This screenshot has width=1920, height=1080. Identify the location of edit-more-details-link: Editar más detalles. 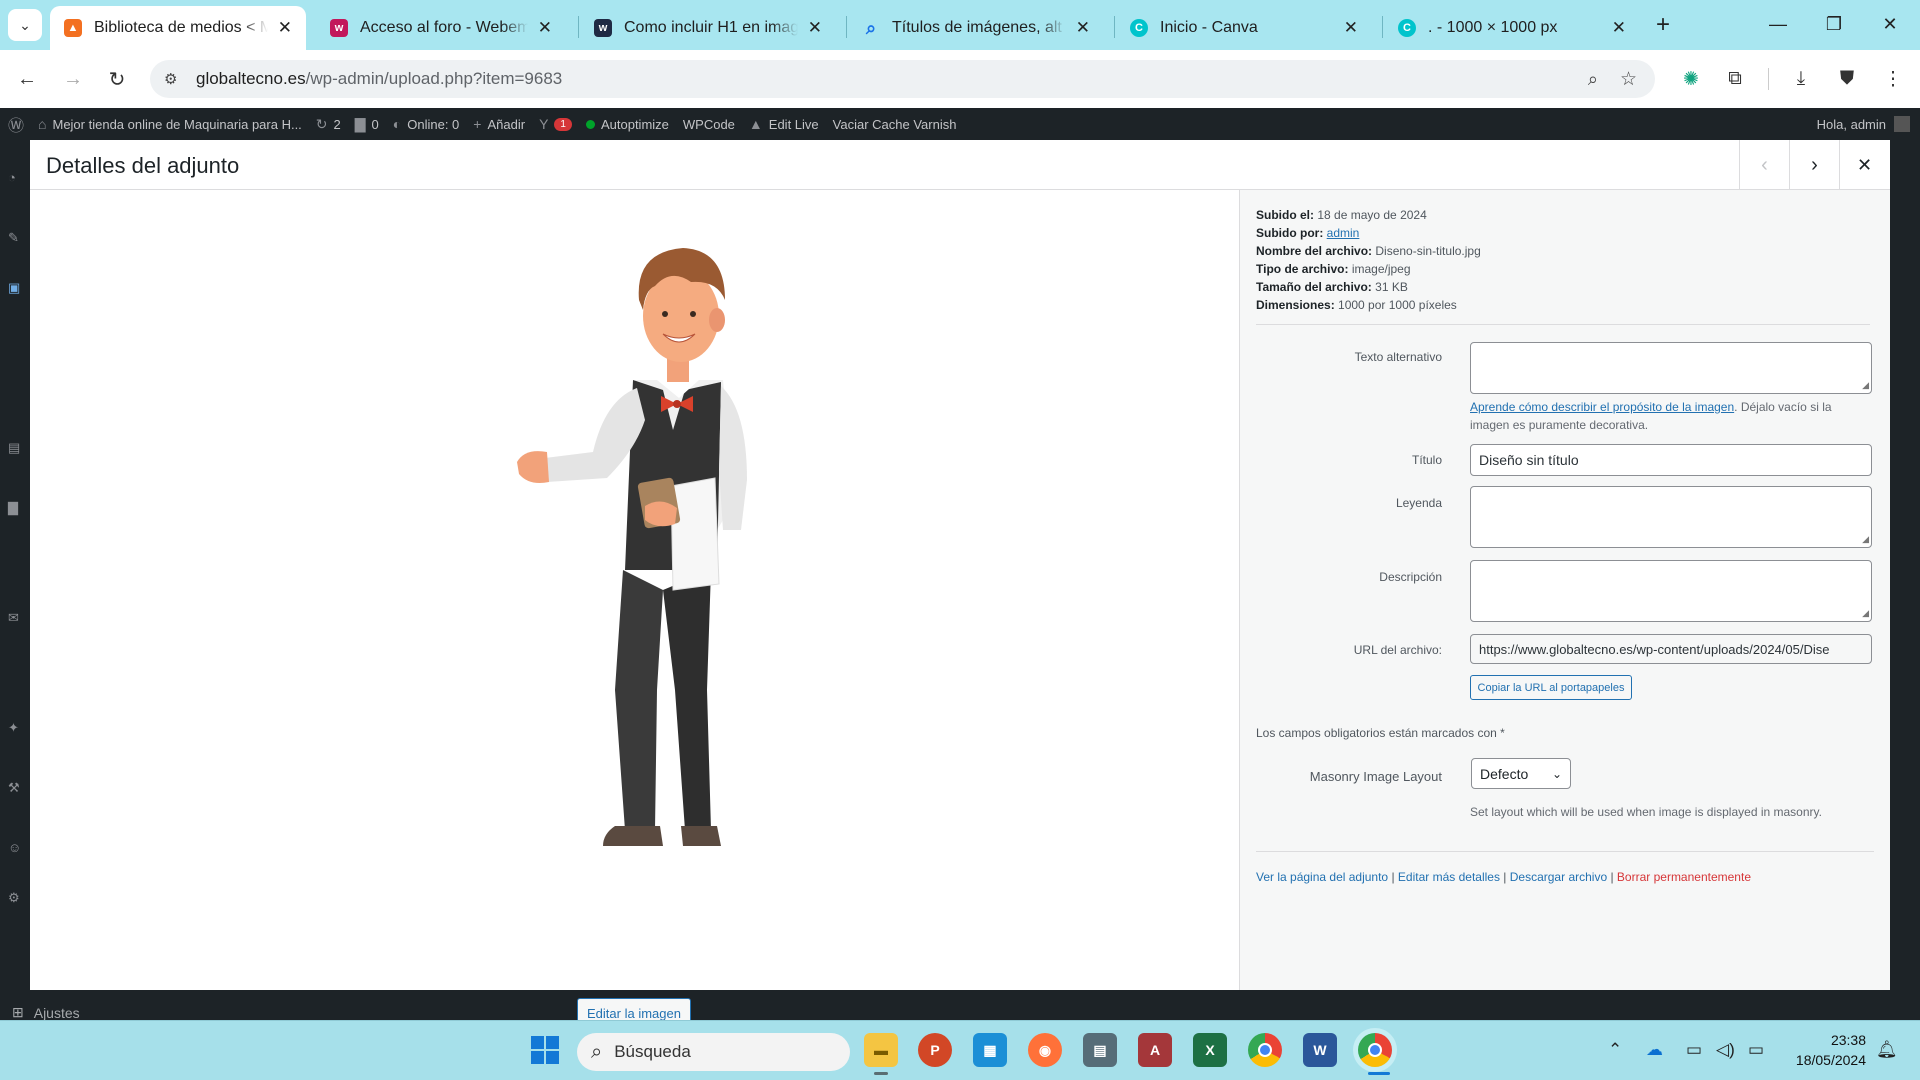
(1449, 877).